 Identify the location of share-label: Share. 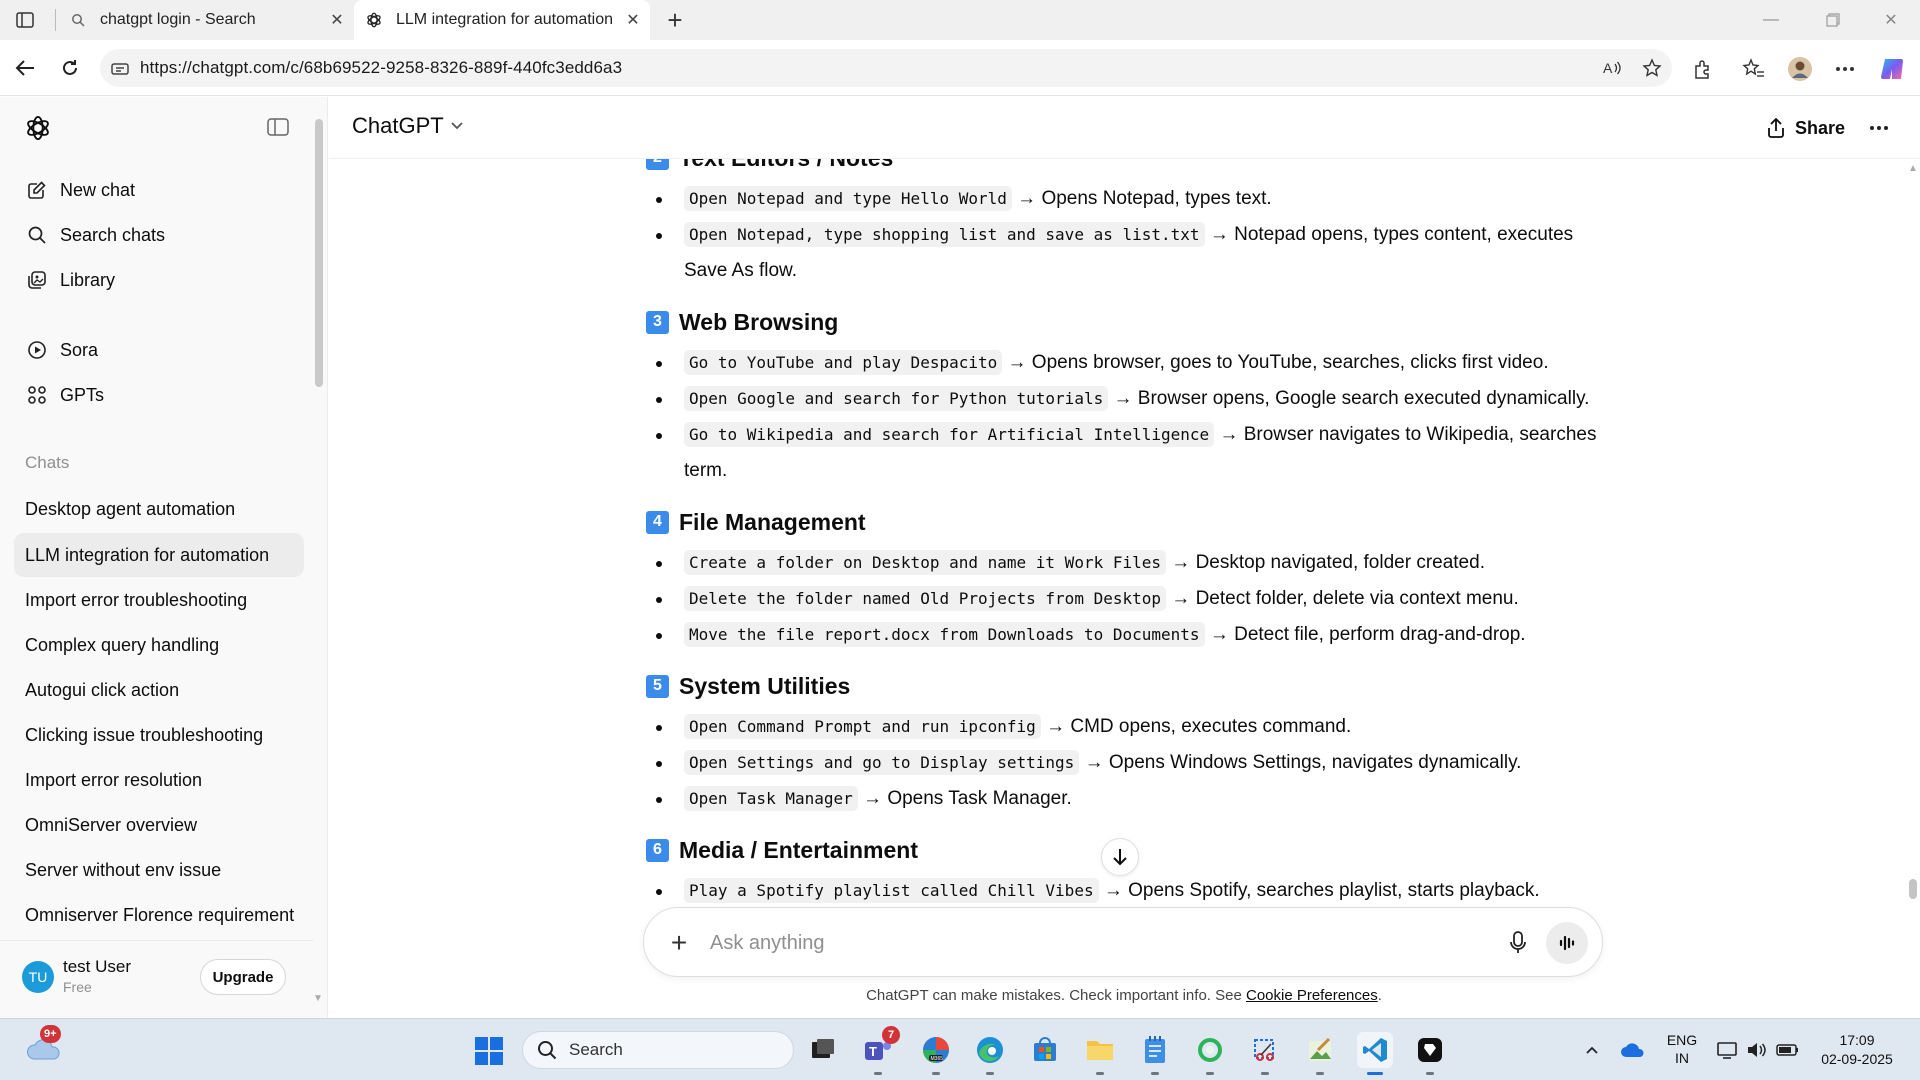
(1820, 127).